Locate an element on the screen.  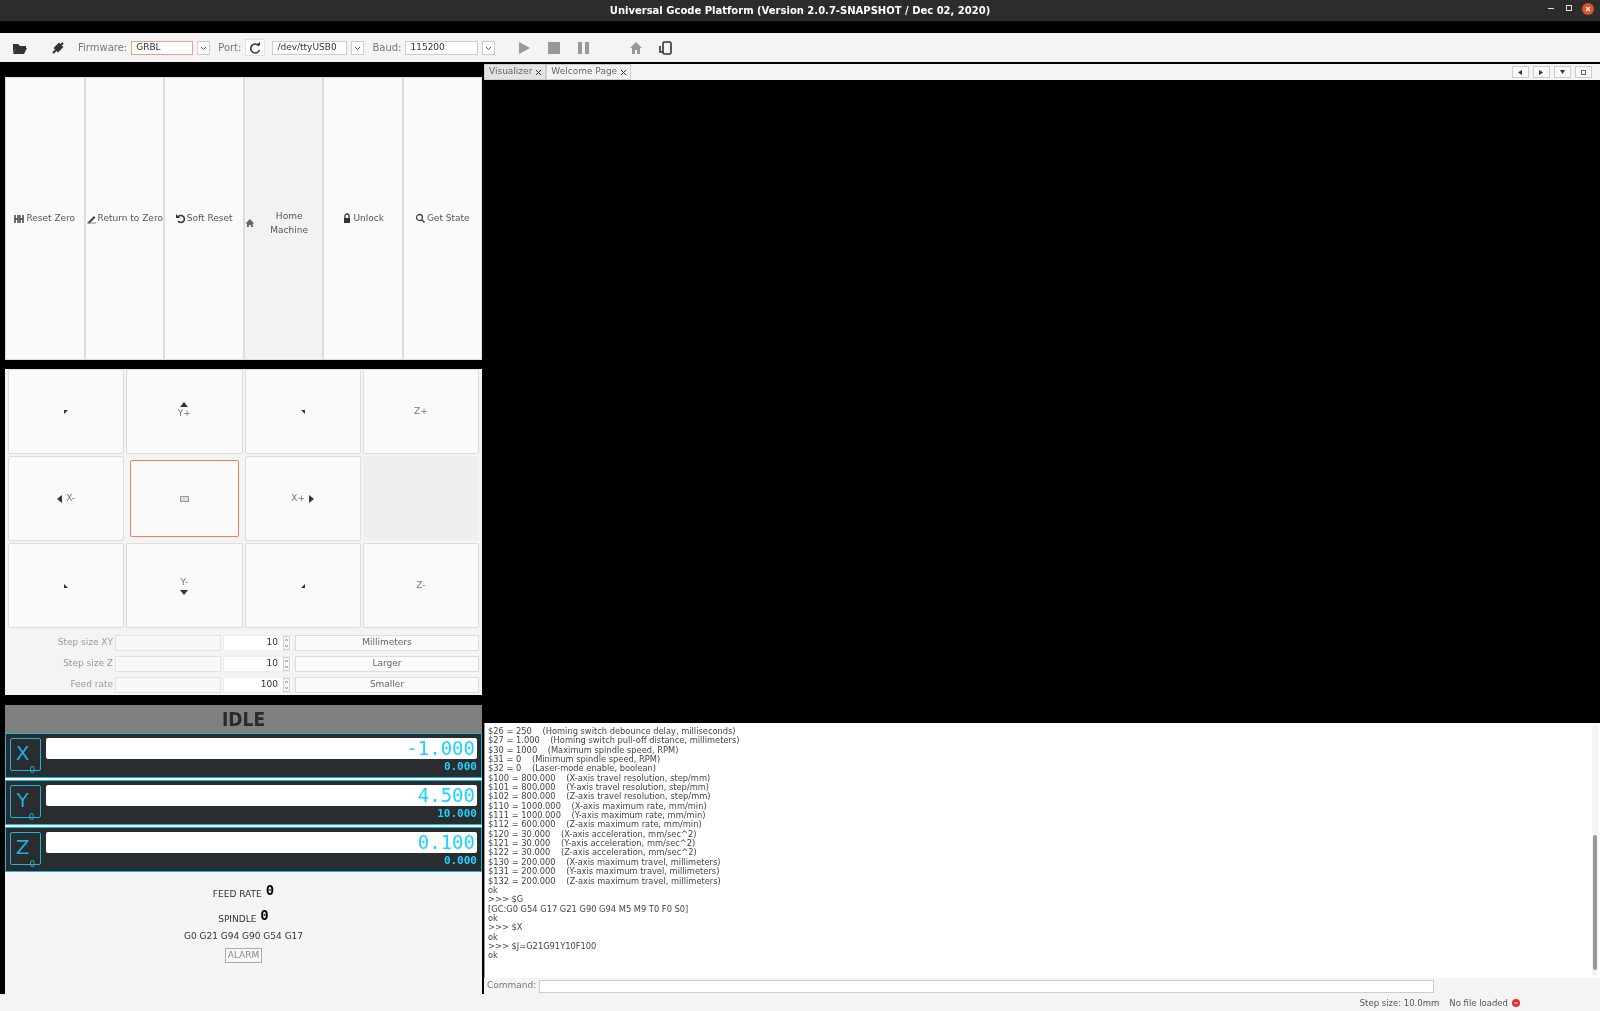
error-icon is located at coordinates (1516, 1003).